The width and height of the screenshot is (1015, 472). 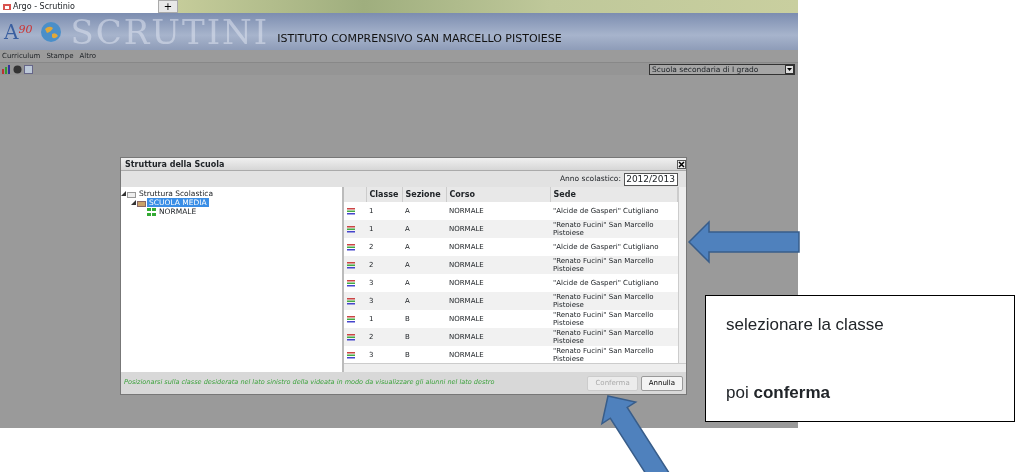 What do you see at coordinates (419, 38) in the screenshot?
I see `school-name: ISTITUTO COMPRENSIVO SAN MARCELLO PISTOIESE` at bounding box center [419, 38].